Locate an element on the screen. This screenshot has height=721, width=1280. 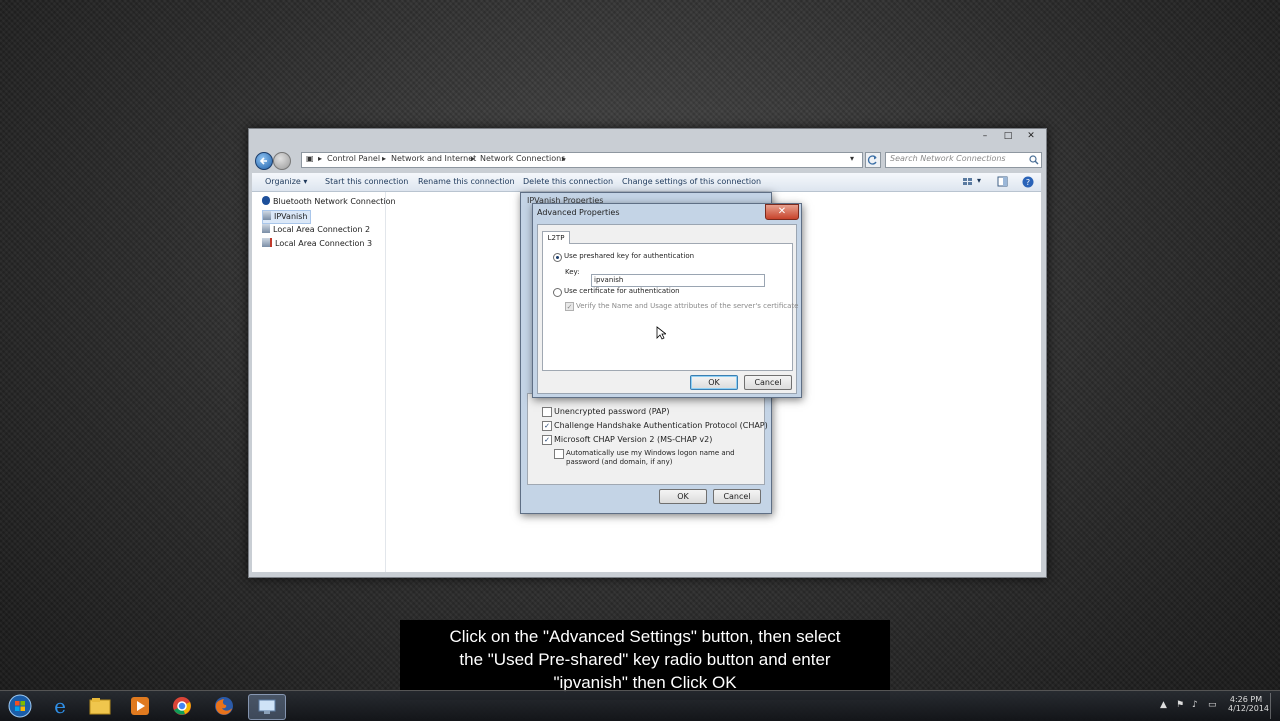
ipvanish-cancel-button: Cancel is located at coordinates (737, 496).